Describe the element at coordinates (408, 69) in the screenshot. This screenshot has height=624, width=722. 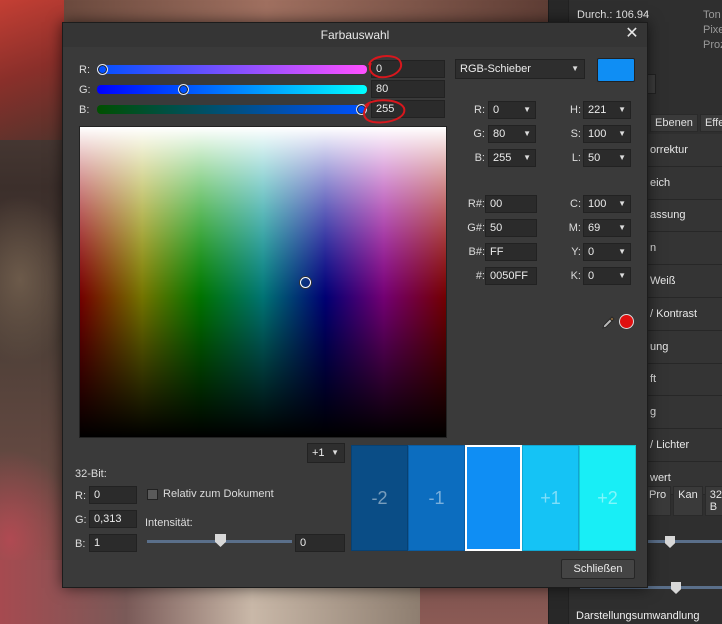
I see `slider-r-value: 0` at that location.